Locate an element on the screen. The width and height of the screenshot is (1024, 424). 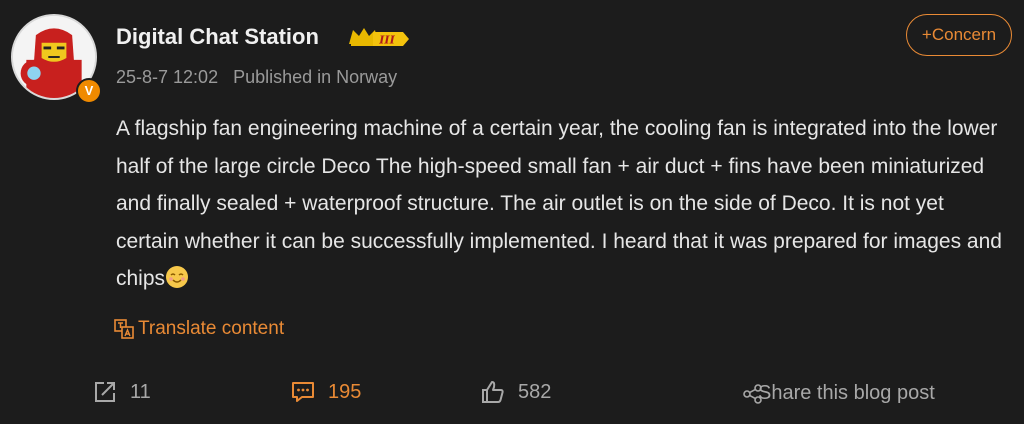
comment-button: 195 is located at coordinates (325, 392).